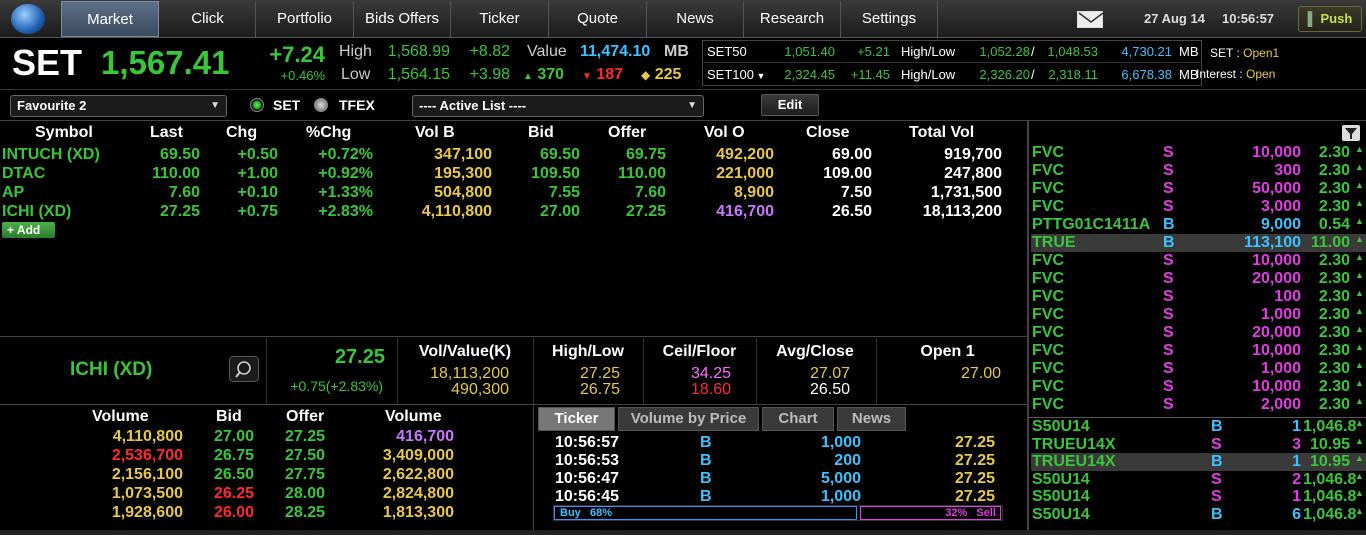 The image size is (1366, 535). What do you see at coordinates (1198, 480) in the screenshot?
I see `stream-row: S50U14 S 2 1,046.8 ▲` at bounding box center [1198, 480].